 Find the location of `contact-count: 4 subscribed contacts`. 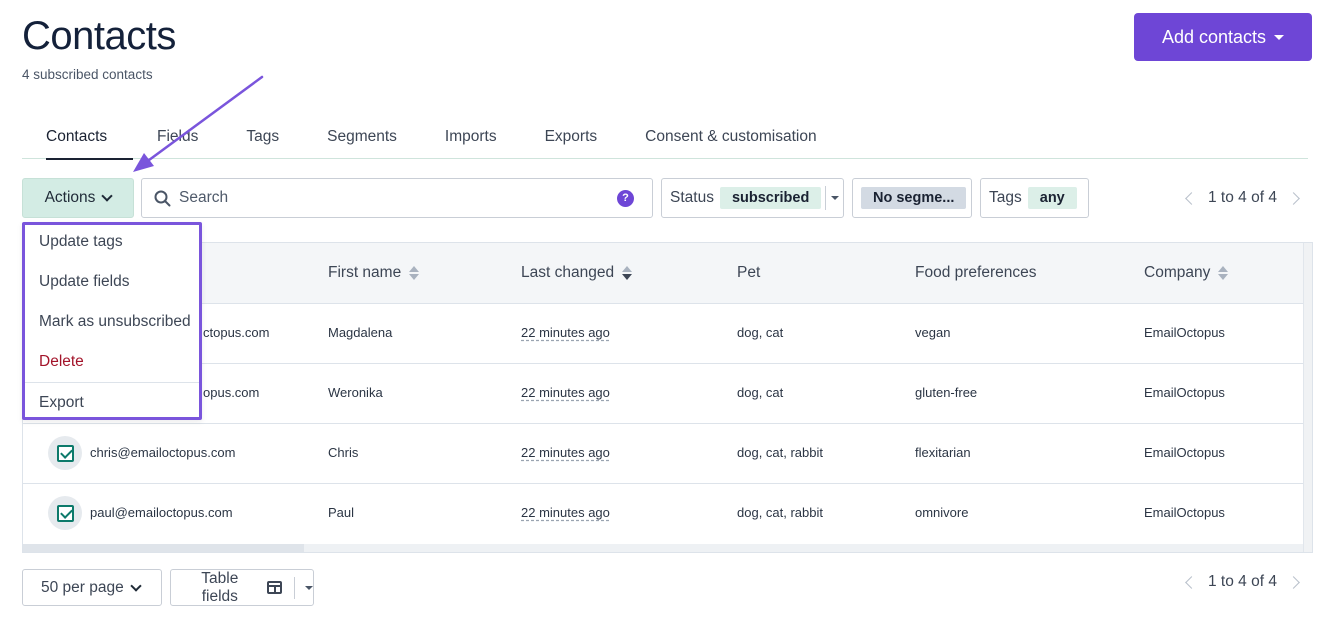

contact-count: 4 subscribed contacts is located at coordinates (87, 74).